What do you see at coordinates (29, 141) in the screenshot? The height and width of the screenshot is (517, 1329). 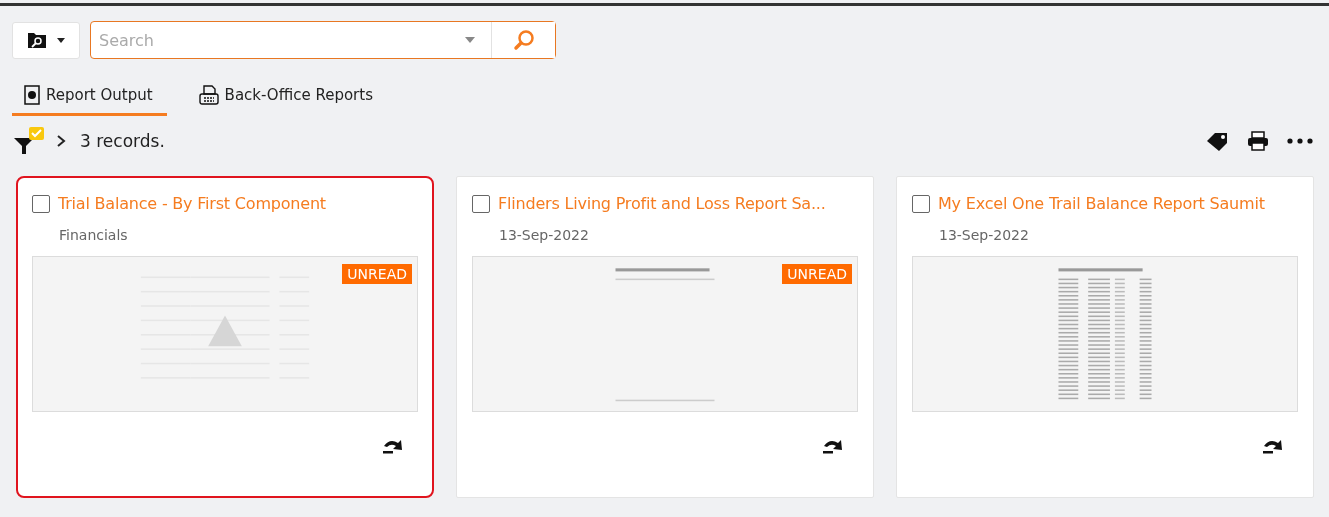 I see `filter-check-icon` at bounding box center [29, 141].